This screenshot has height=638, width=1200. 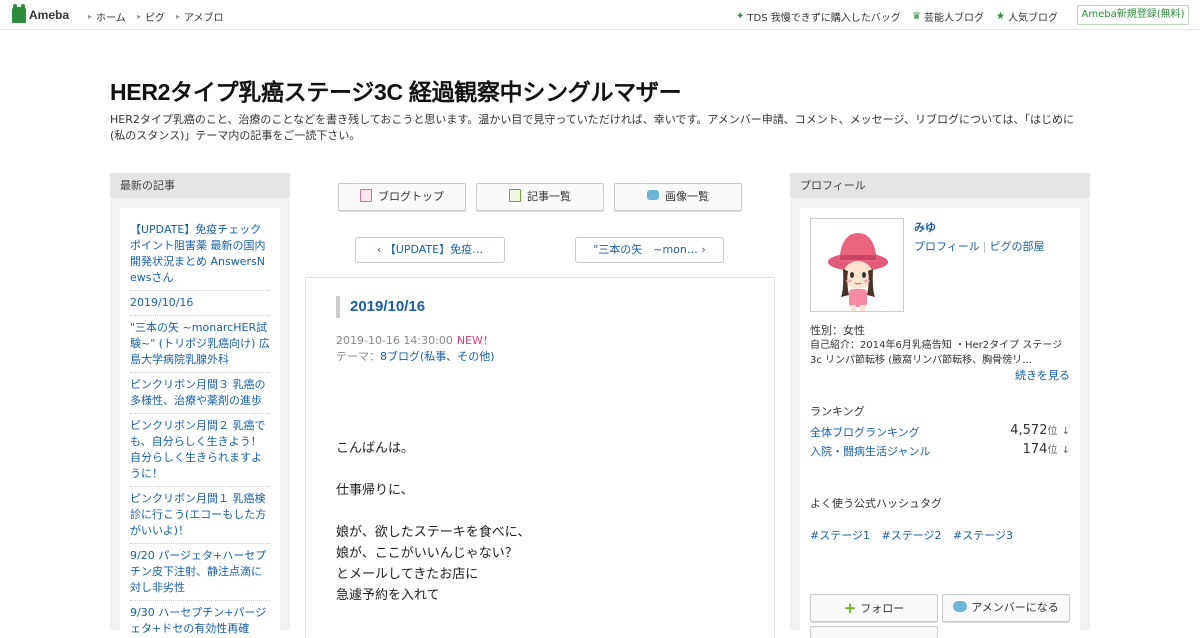 I want to click on read-more-link: 続きを見る, so click(x=1042, y=375).